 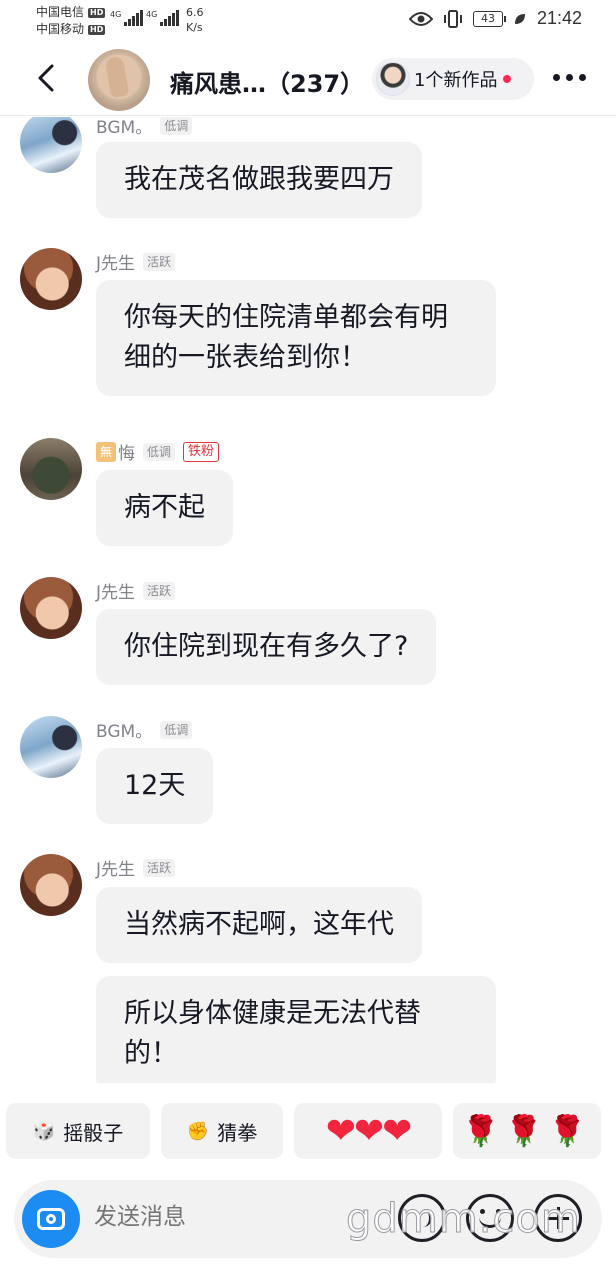 What do you see at coordinates (126, 454) in the screenshot?
I see `sender-name: 悔` at bounding box center [126, 454].